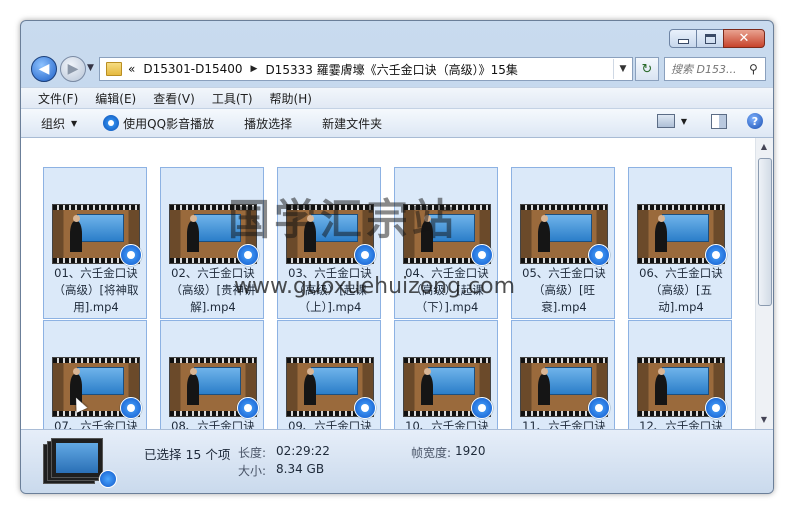 This screenshot has height=514, width=794. I want to click on file-item: 10、六壬金口诀（高级）[占断思, so click(446, 374).